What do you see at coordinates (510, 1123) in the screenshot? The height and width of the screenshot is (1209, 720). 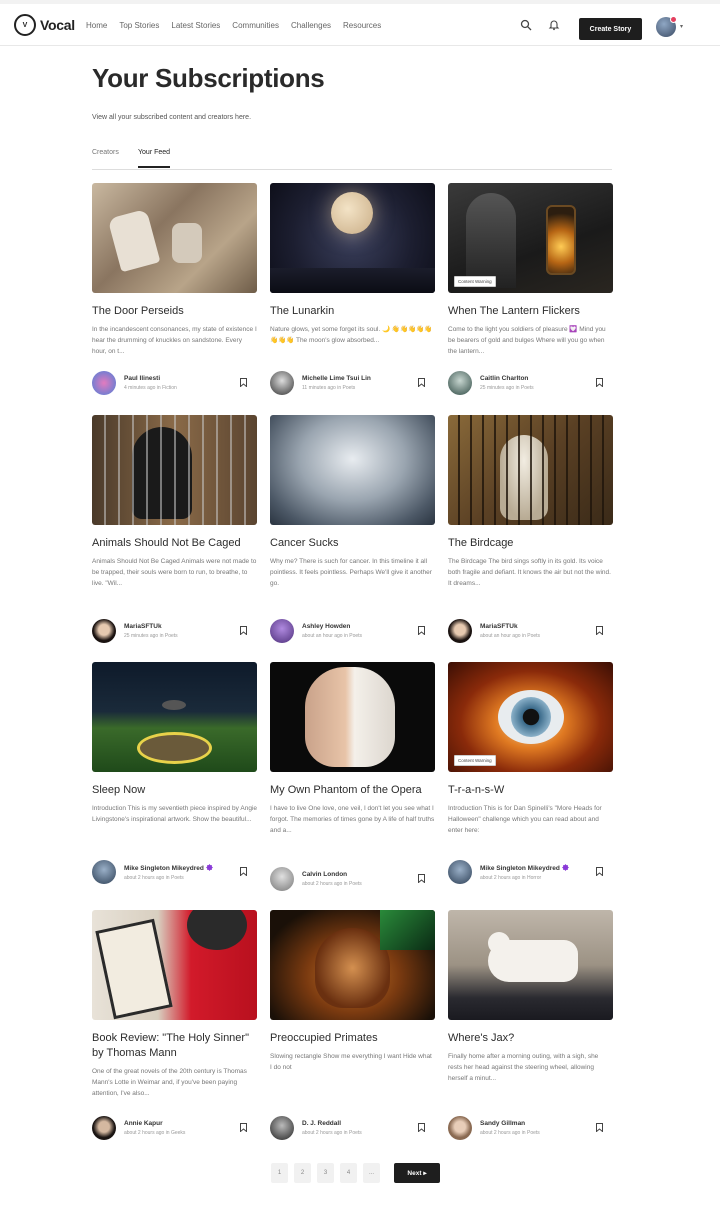 I see `author-name: Sandy Gillman` at bounding box center [510, 1123].